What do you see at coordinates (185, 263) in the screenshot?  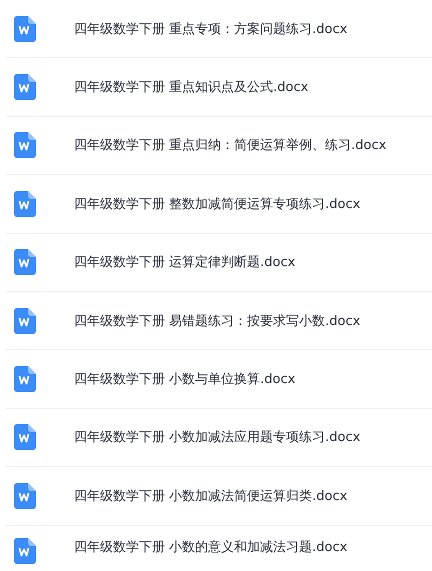 I see `file-name: 四年级数学下册 运算定律判断题.docx` at bounding box center [185, 263].